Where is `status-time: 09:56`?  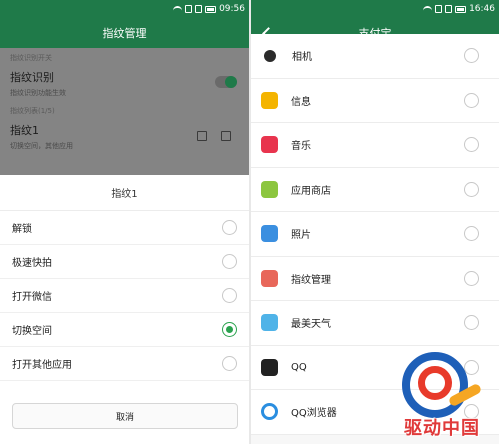 status-time: 09:56 is located at coordinates (232, 9).